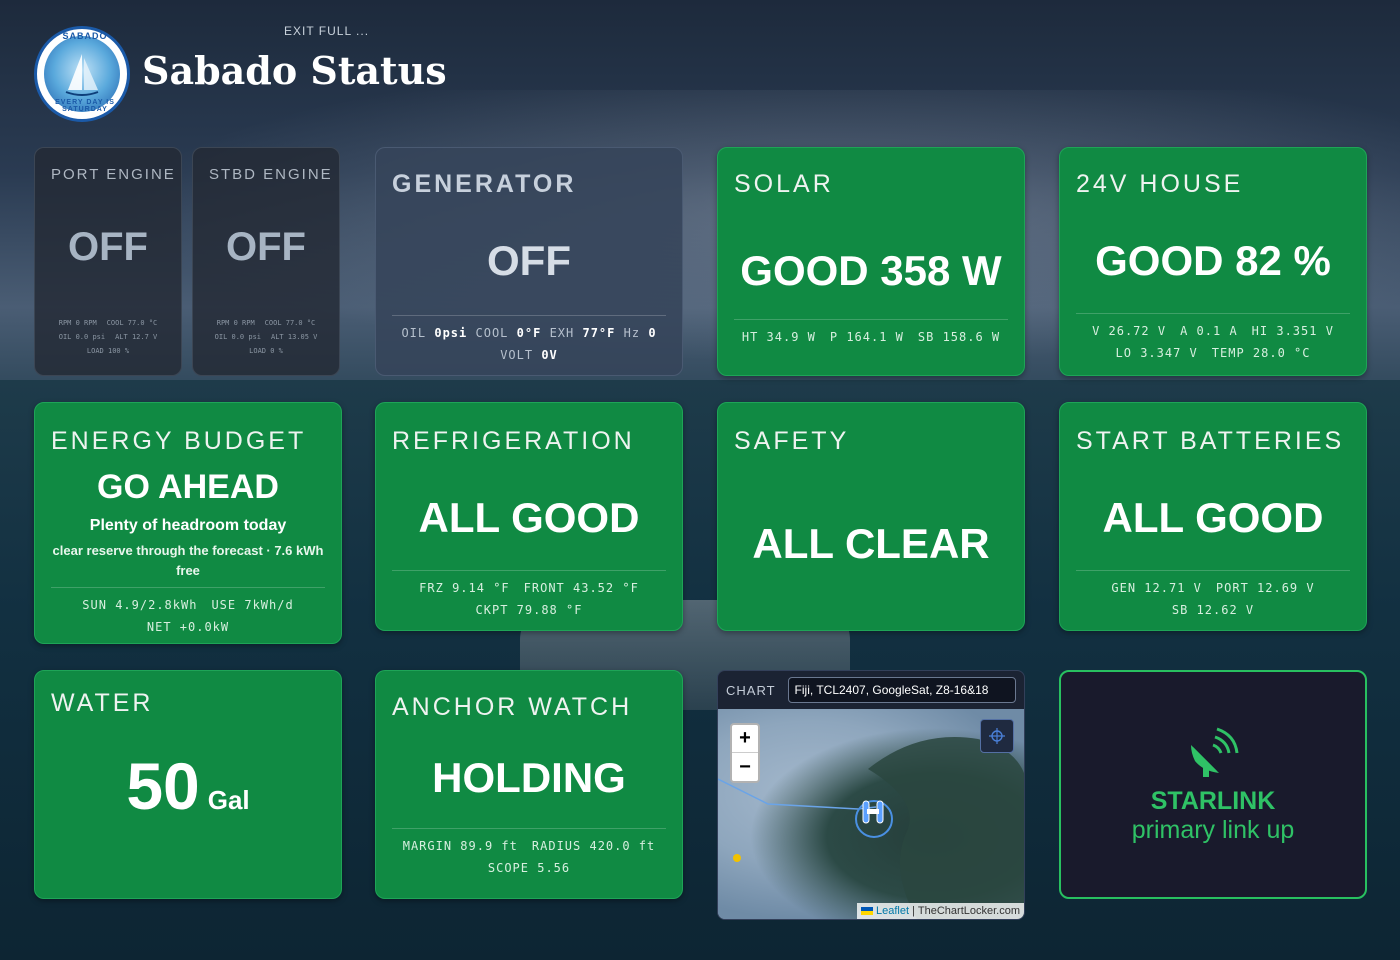  What do you see at coordinates (1215, 752) in the screenshot?
I see `satellite-dish-icon` at bounding box center [1215, 752].